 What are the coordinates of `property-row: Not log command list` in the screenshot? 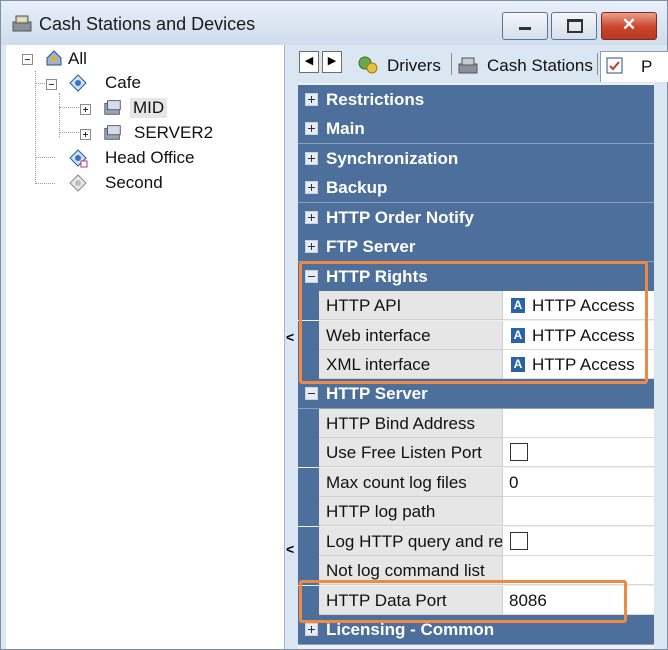 It's located at (476, 570).